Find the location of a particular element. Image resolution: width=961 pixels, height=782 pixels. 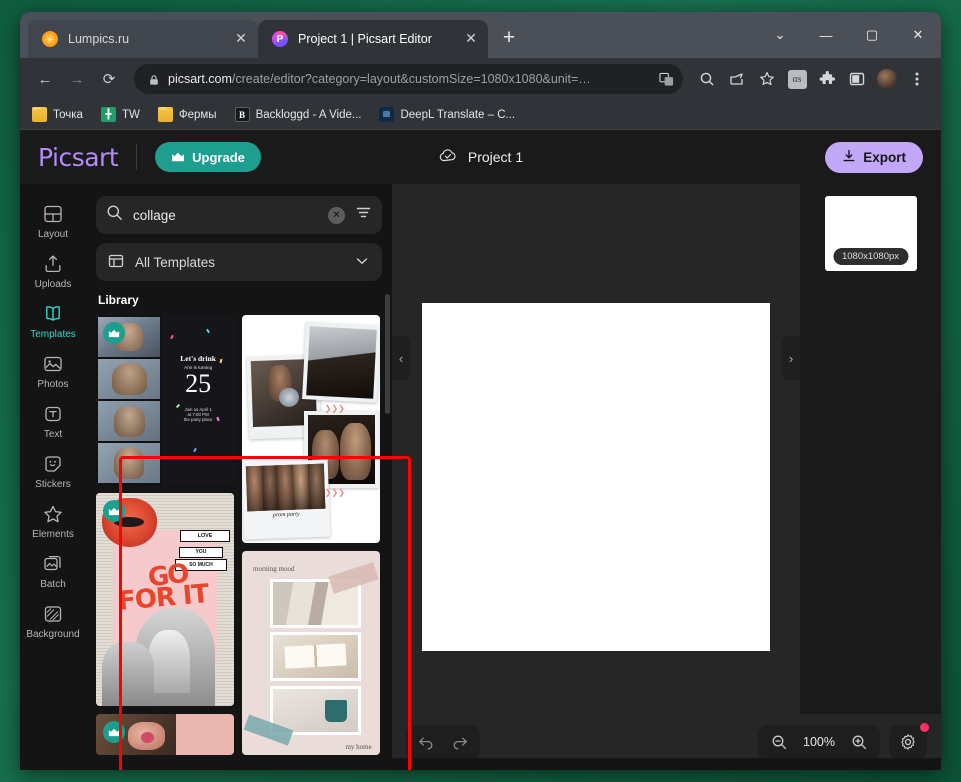

upgrade-label: Upgrade is located at coordinates (218, 157).